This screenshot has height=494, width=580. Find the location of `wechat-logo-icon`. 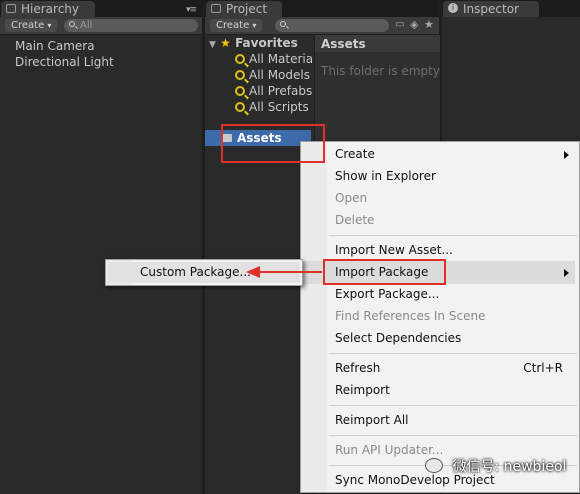

wechat-logo-icon is located at coordinates (434, 465).